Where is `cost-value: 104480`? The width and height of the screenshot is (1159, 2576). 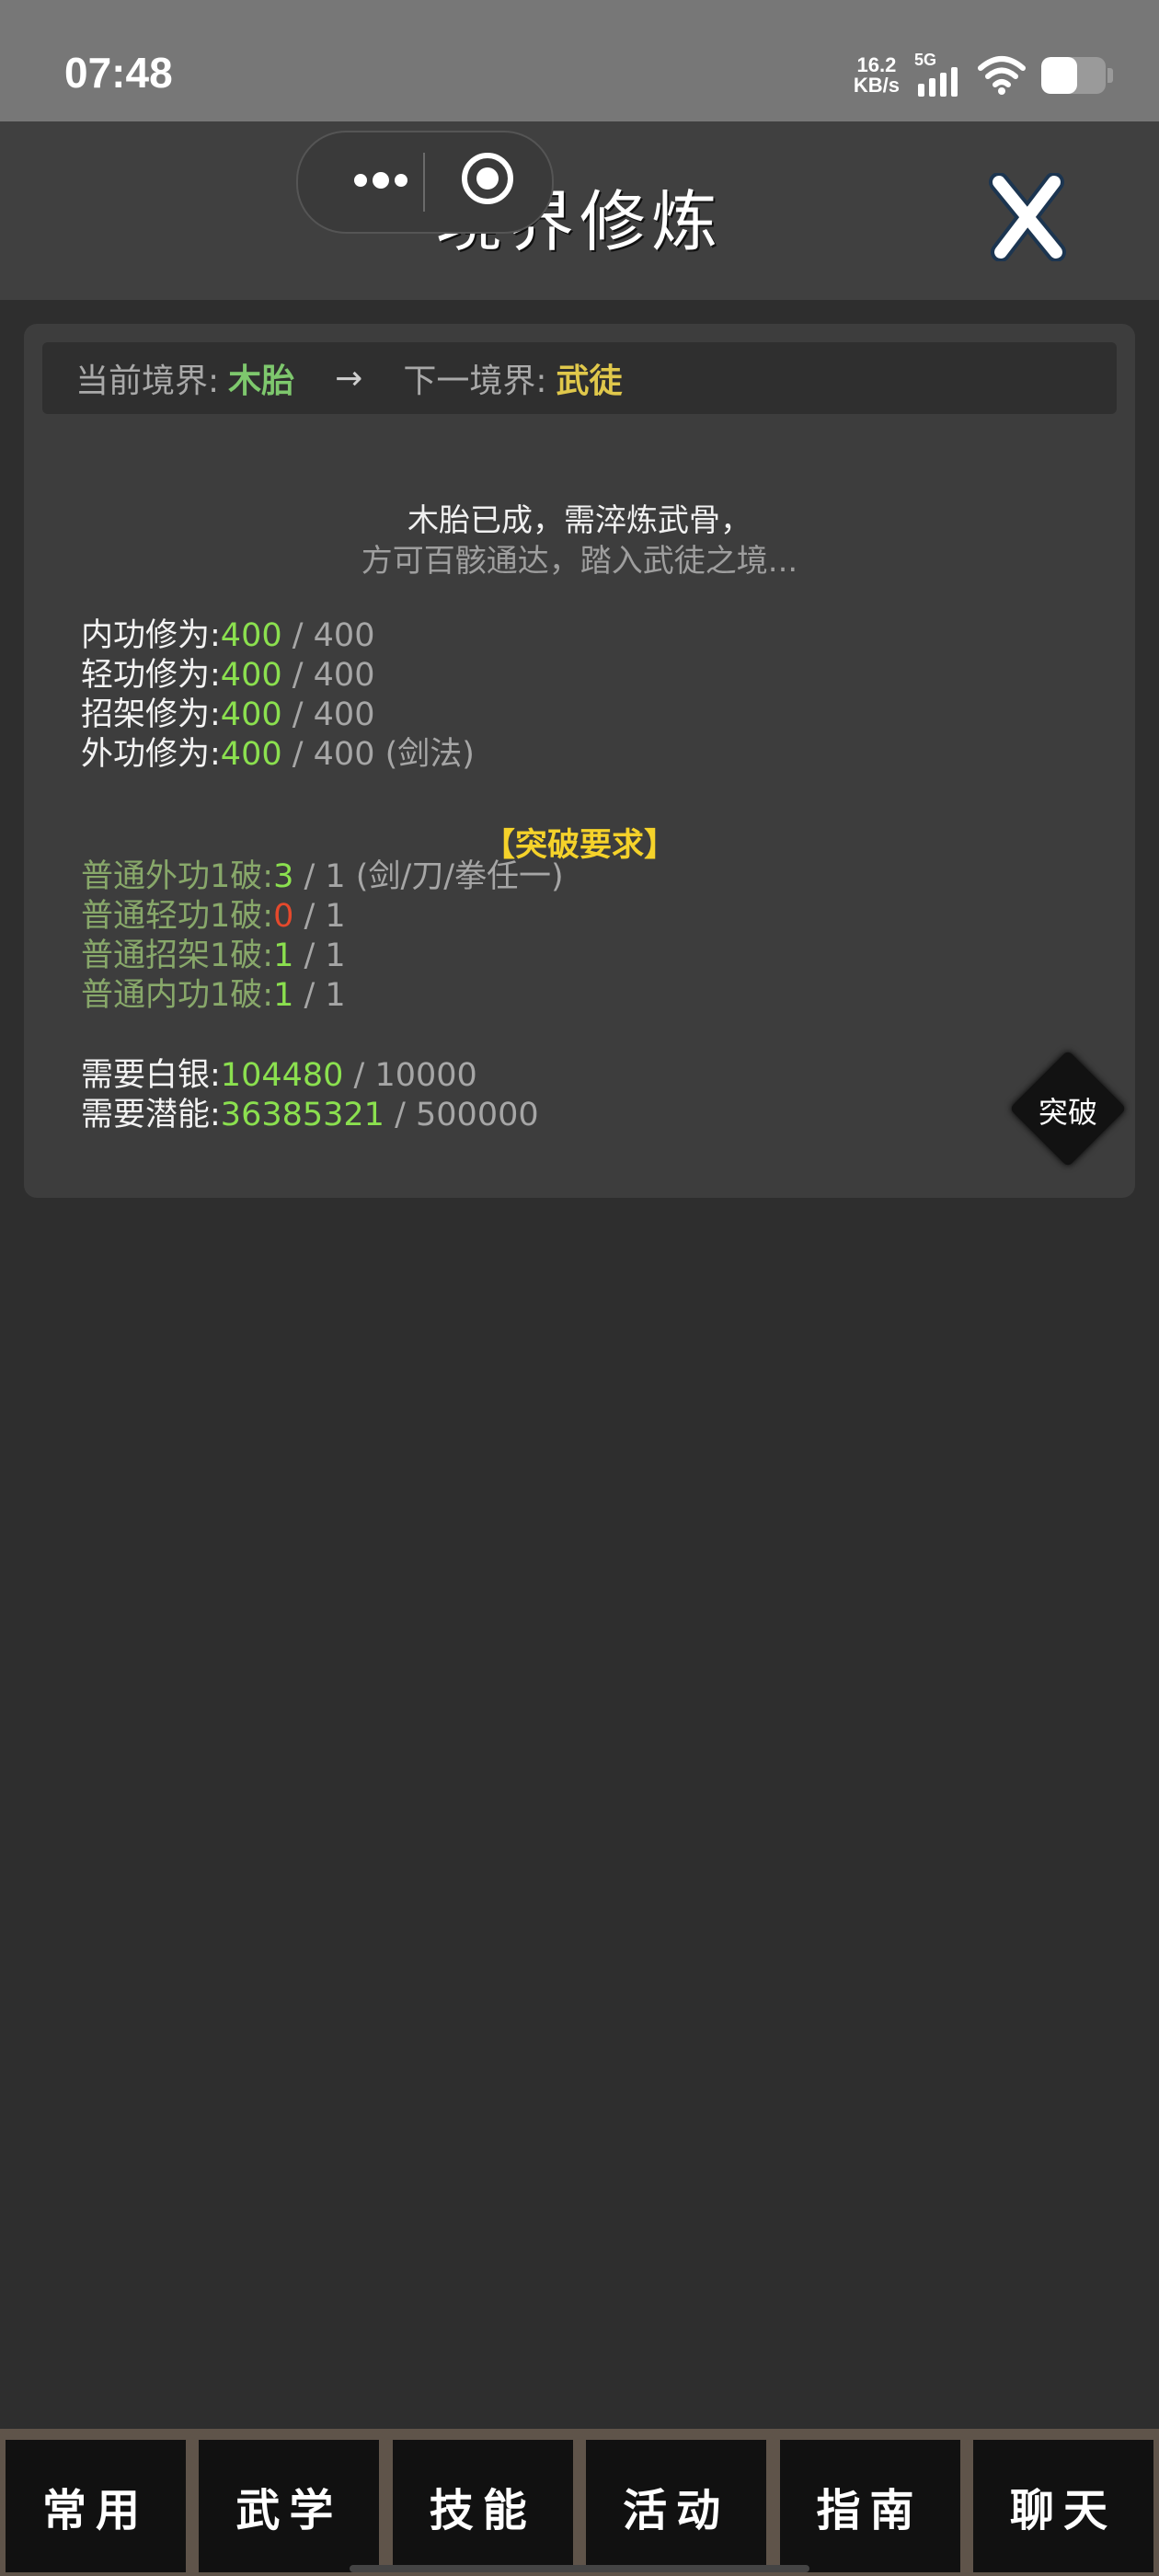
cost-value: 104480 is located at coordinates (282, 1075).